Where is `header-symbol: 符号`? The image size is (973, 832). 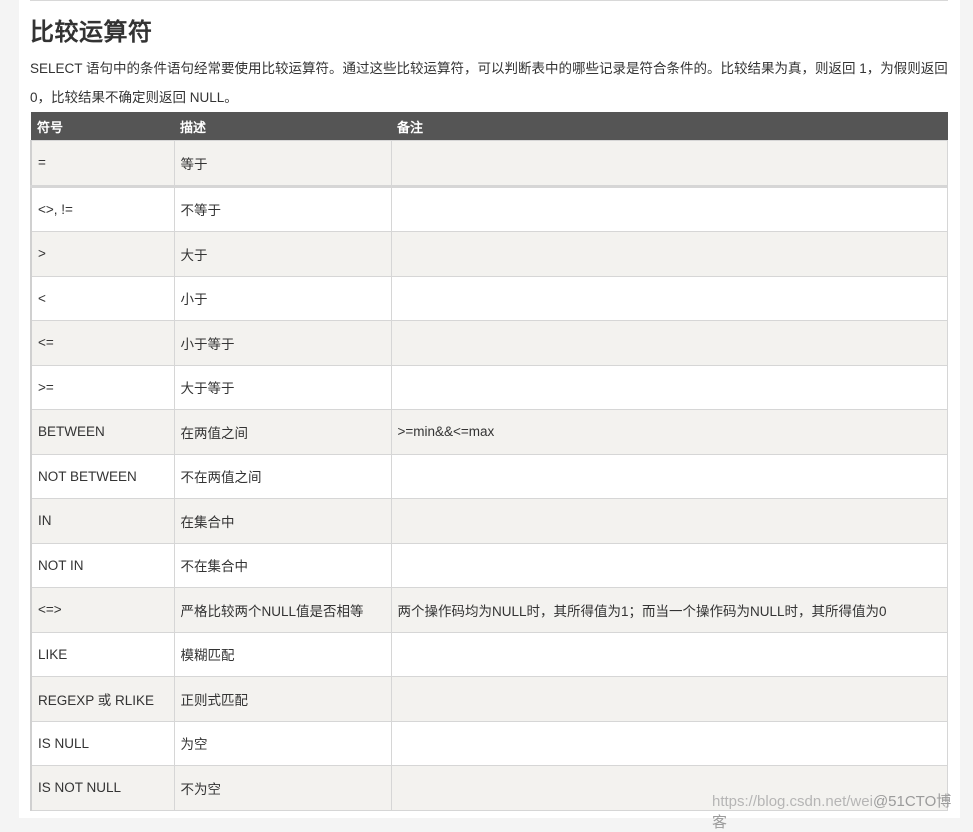
header-symbol: 符号 is located at coordinates (102, 126).